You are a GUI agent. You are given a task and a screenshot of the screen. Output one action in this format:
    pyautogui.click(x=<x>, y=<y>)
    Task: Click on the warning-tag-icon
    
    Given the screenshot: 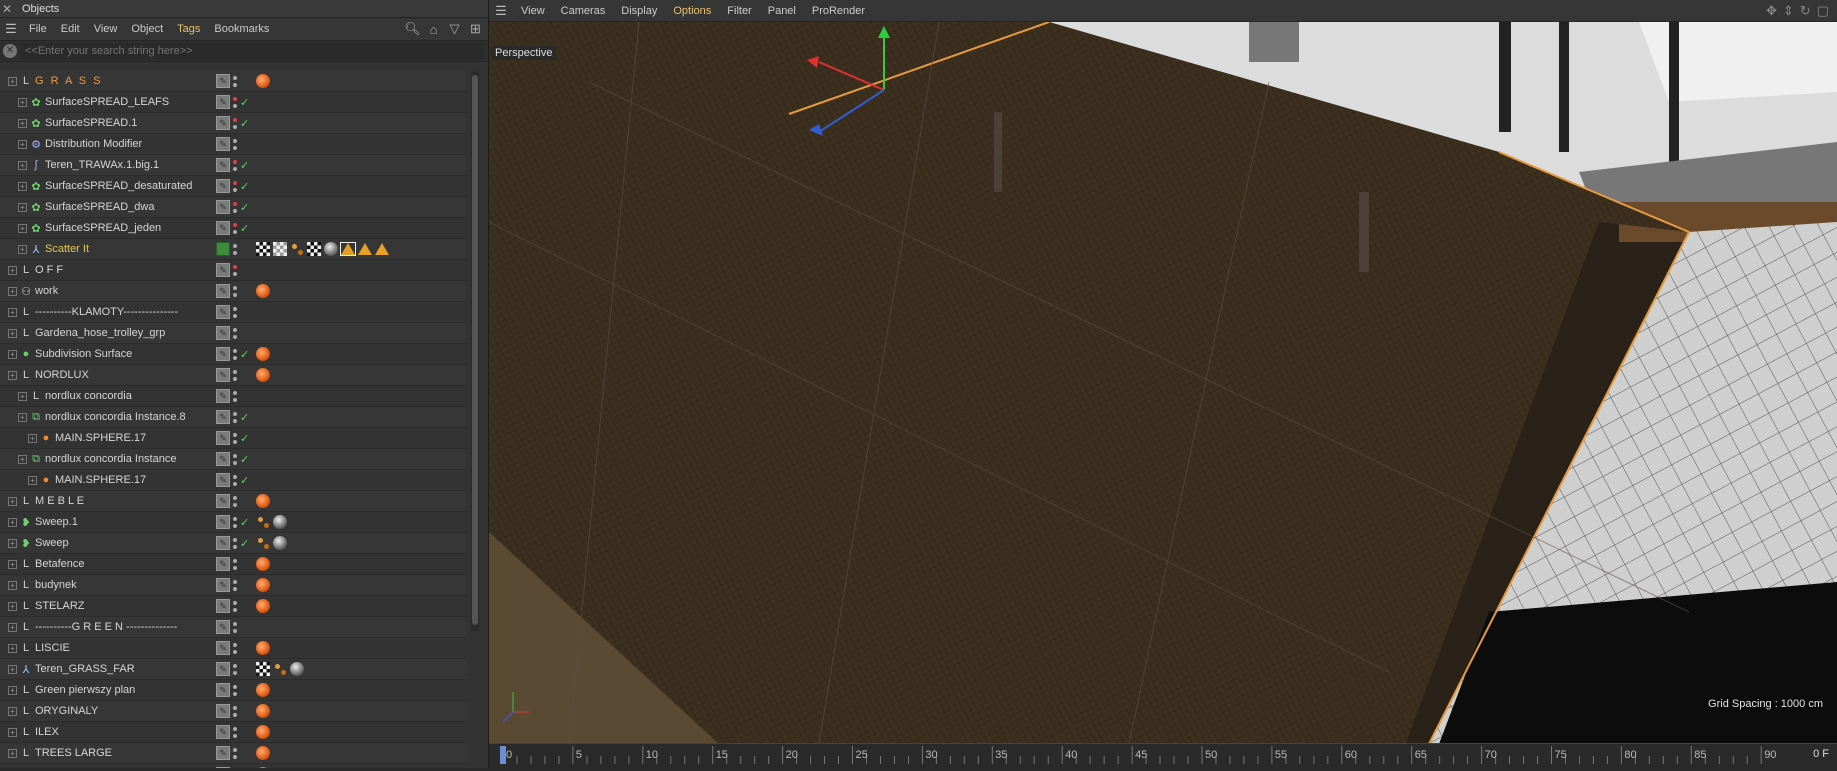 What is the action you would take?
    pyautogui.click(x=382, y=249)
    